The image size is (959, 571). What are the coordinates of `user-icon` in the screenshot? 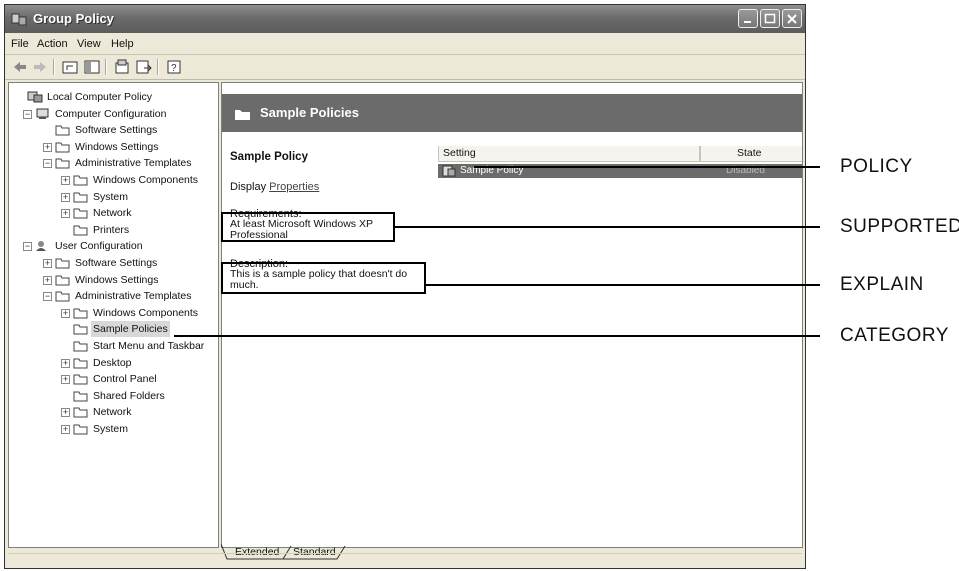 It's located at (43, 246).